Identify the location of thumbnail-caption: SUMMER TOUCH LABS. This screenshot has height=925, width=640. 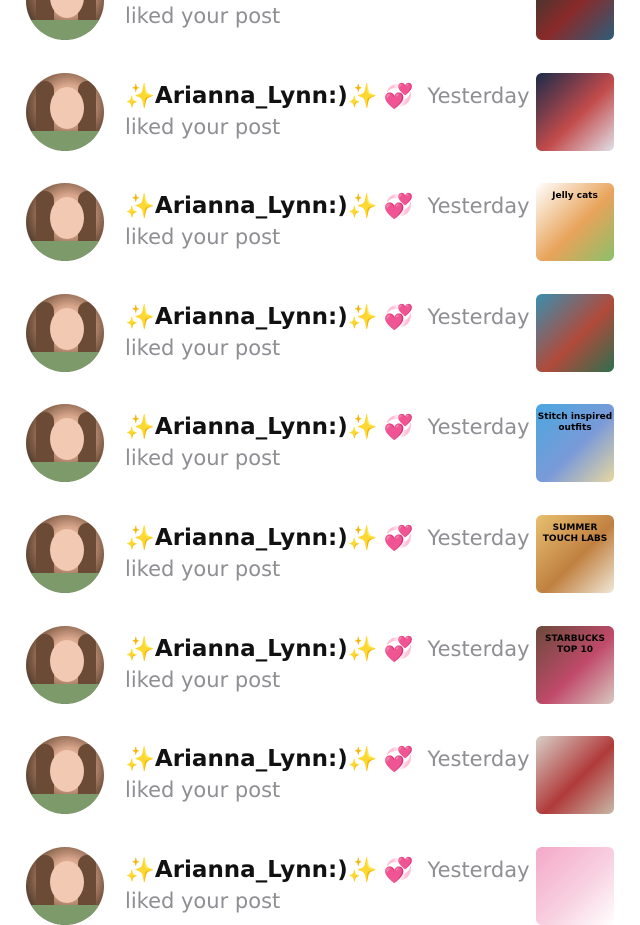
(575, 533).